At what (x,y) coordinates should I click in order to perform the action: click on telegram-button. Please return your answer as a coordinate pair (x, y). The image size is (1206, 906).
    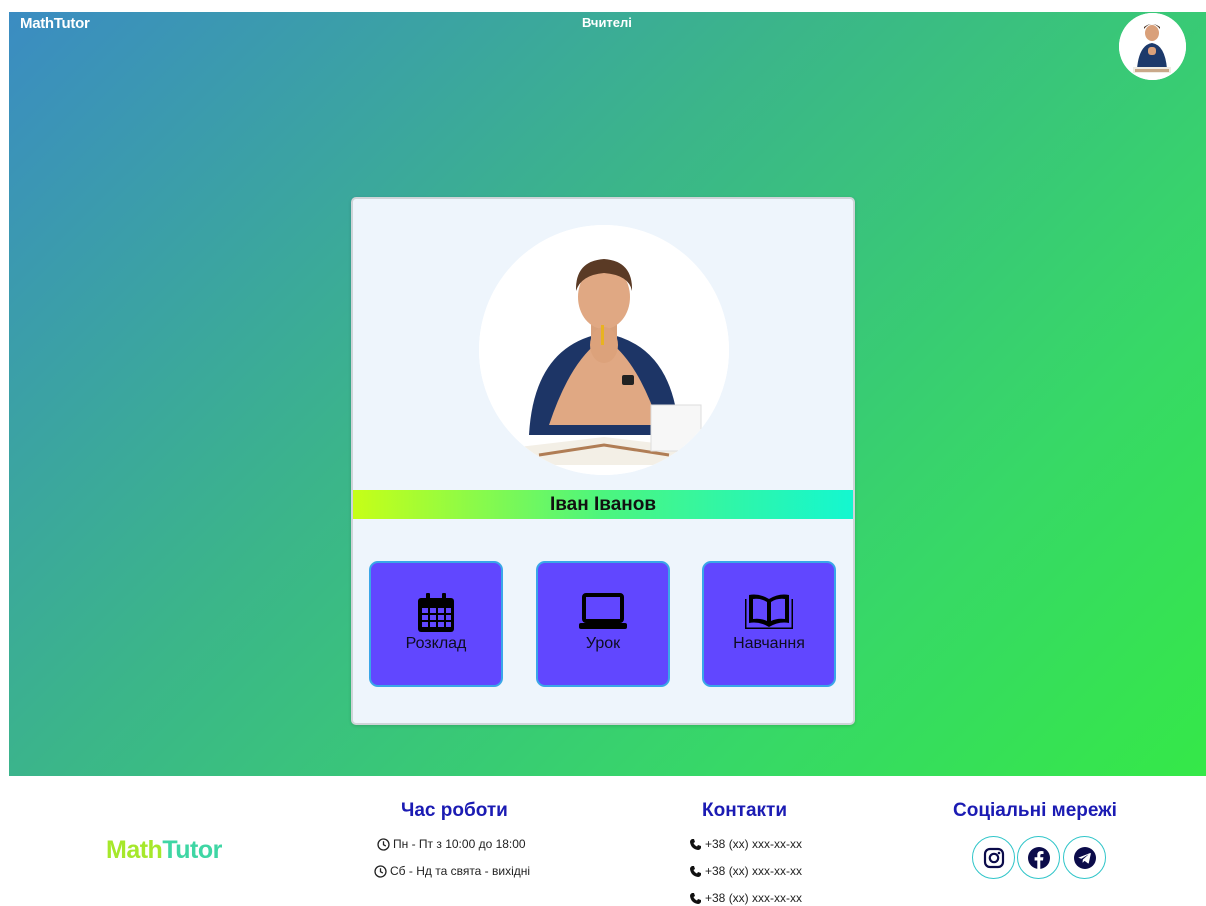
    Looking at the image, I should click on (1084, 857).